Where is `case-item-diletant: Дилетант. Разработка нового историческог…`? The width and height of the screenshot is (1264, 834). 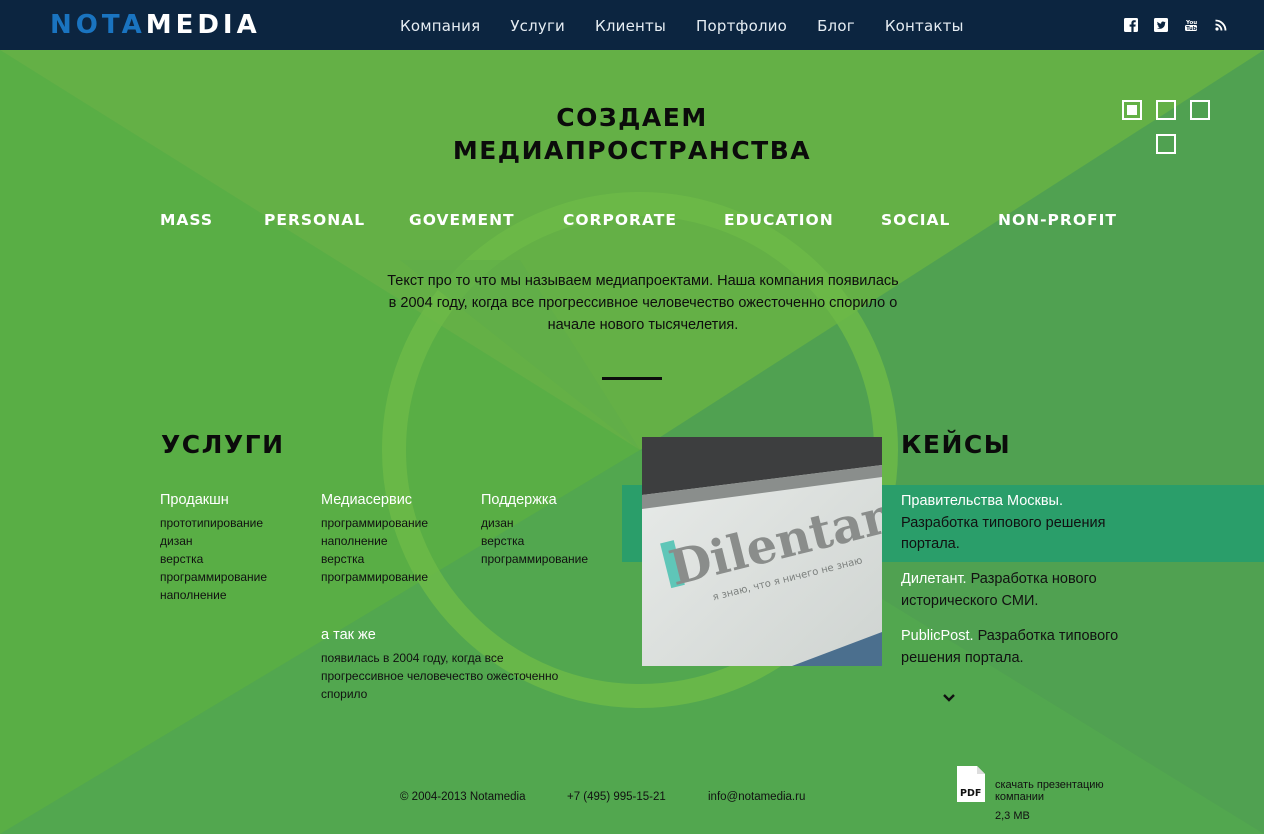 case-item-diletant: Дилетант. Разработка нового историческог… is located at coordinates (1021, 590).